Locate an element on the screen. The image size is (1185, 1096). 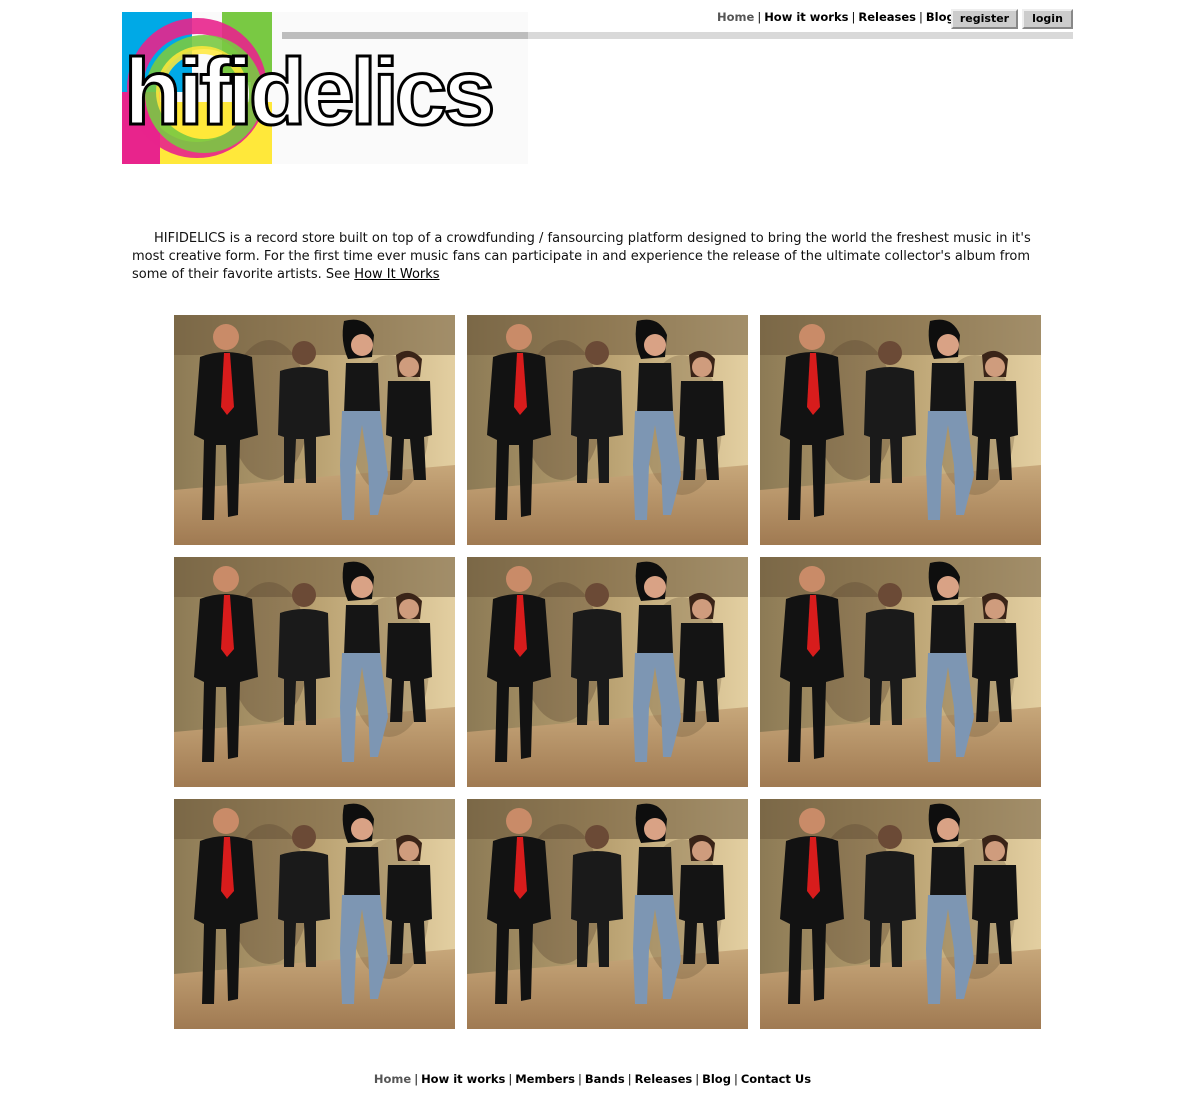
footer-nav-releases: Releases is located at coordinates (664, 1079).